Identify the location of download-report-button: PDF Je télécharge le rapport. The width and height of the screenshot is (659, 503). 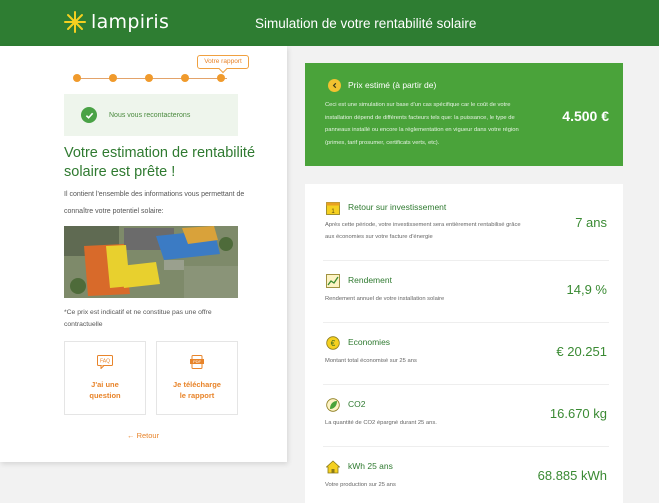
(197, 378).